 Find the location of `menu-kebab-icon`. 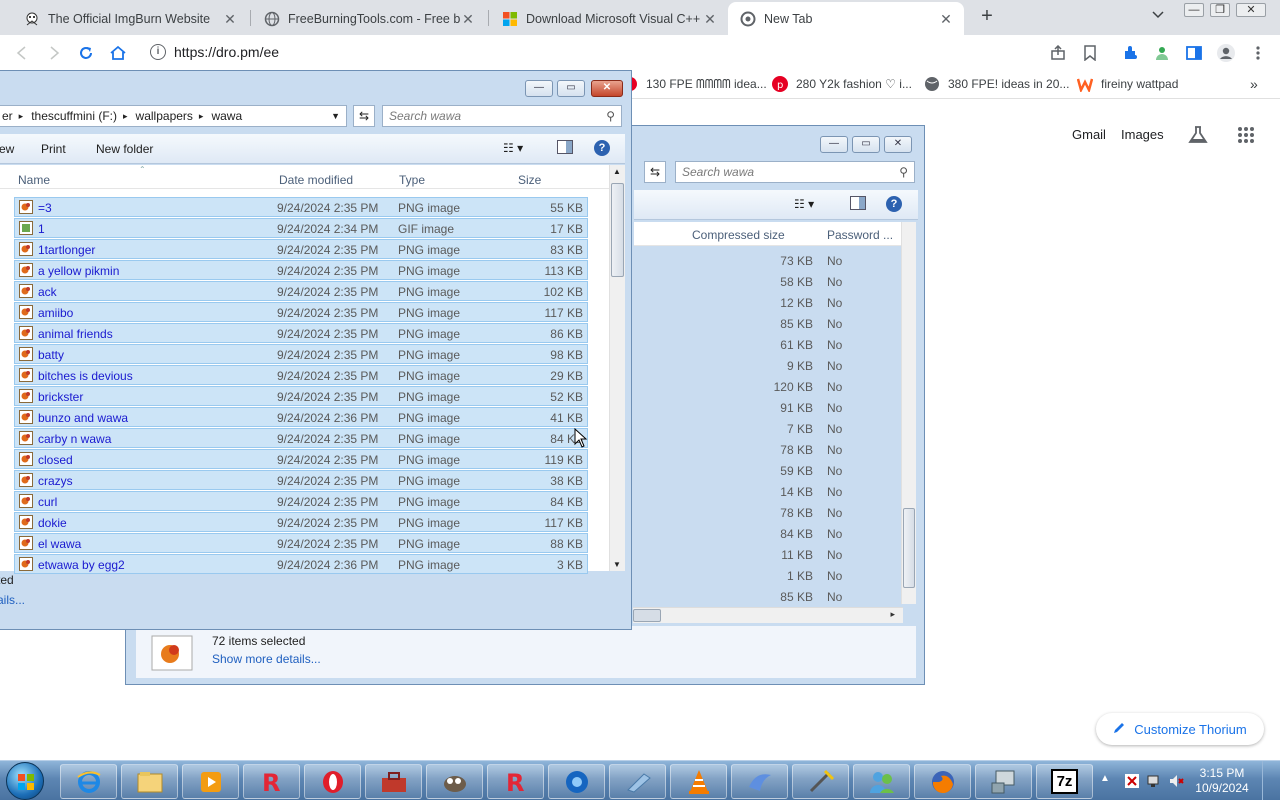

menu-kebab-icon is located at coordinates (1258, 53).